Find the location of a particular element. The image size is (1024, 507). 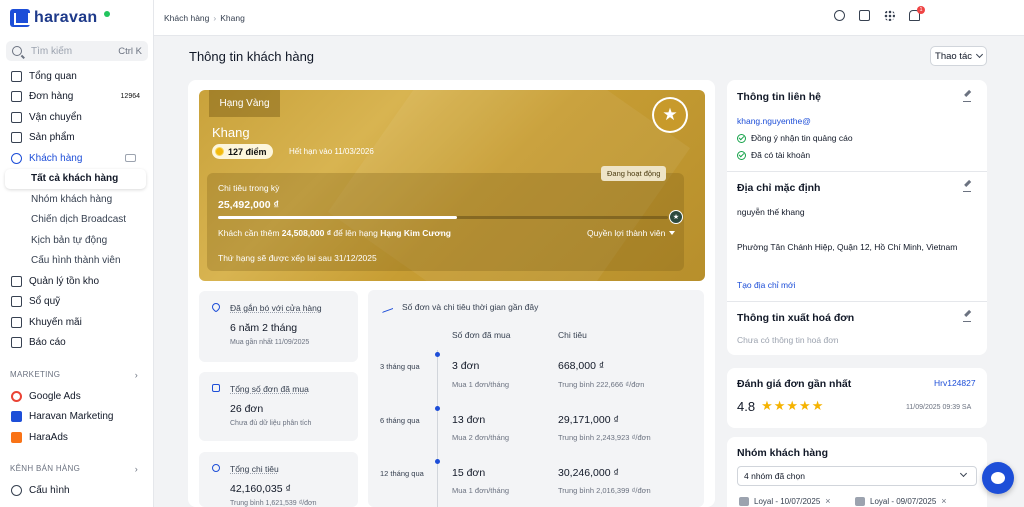

sidebar-group-marketing: MARKETING › is located at coordinates (74, 375).